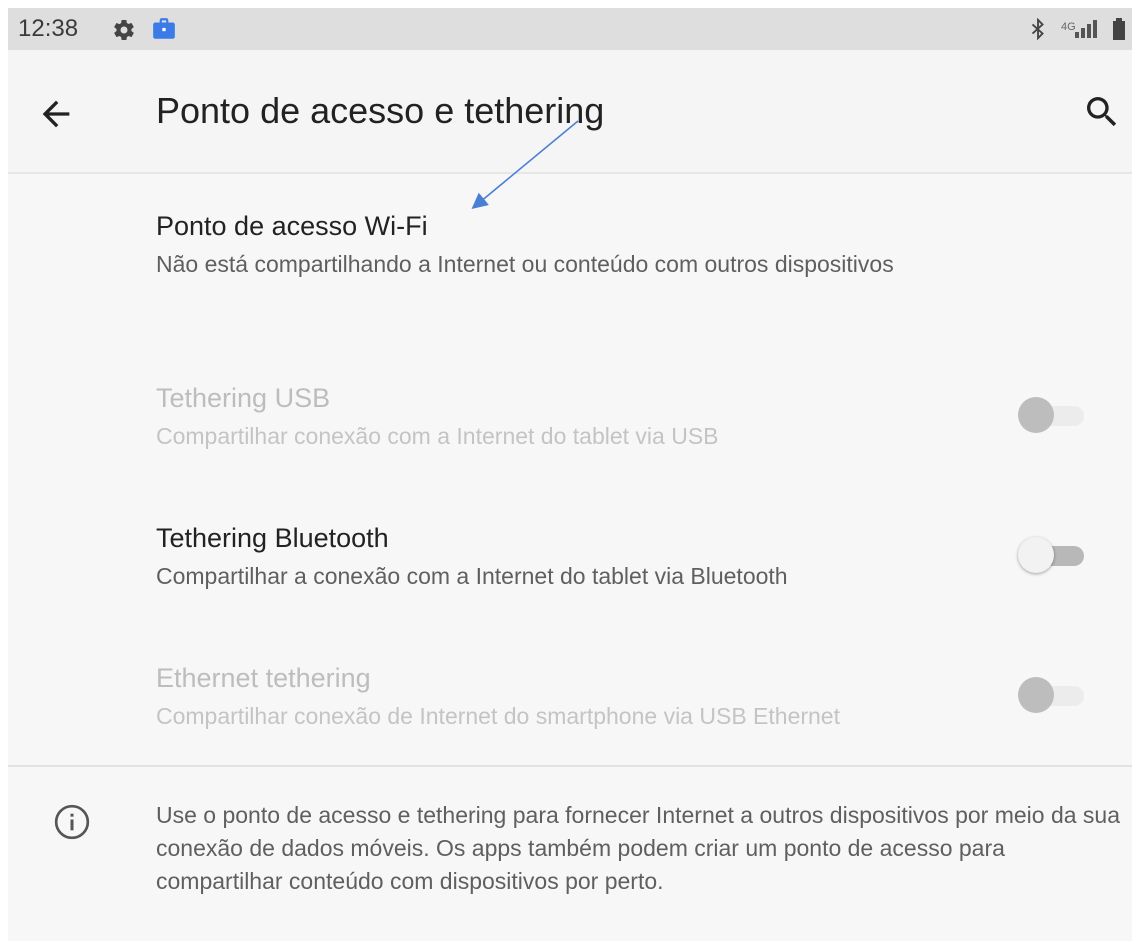  I want to click on bluetooth-tethering-toggle, so click(1050, 555).